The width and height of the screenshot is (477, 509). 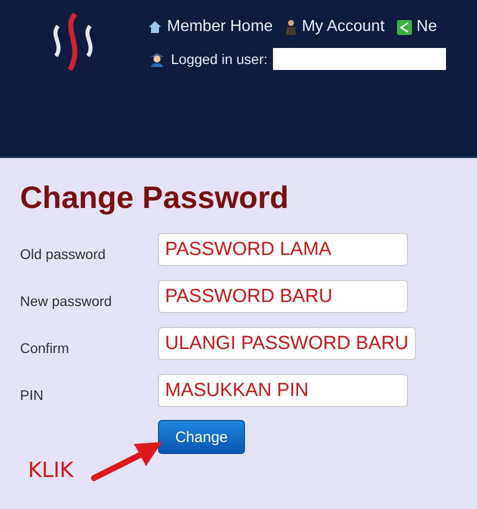 I want to click on person-icon, so click(x=290, y=27).